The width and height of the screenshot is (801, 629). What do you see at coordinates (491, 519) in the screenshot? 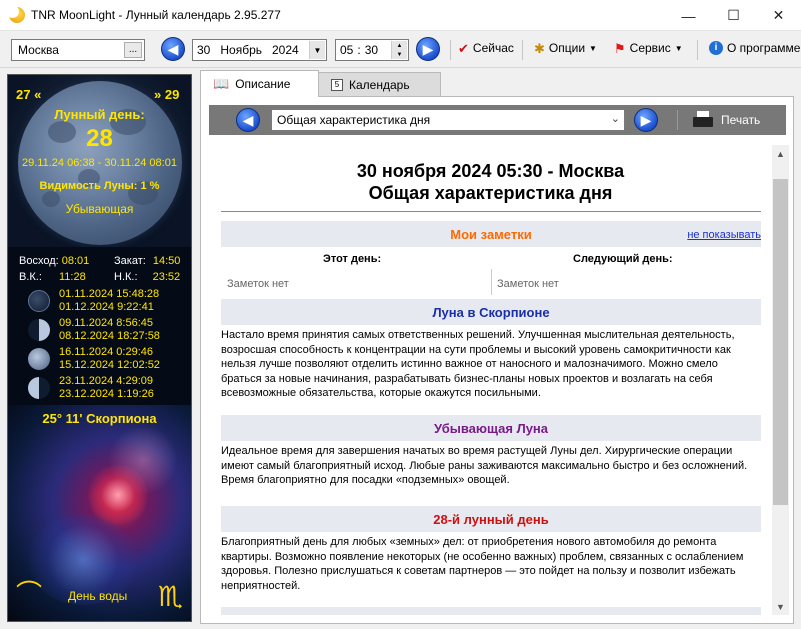
I see `lunar-day-header: 28-й лунный день` at bounding box center [491, 519].